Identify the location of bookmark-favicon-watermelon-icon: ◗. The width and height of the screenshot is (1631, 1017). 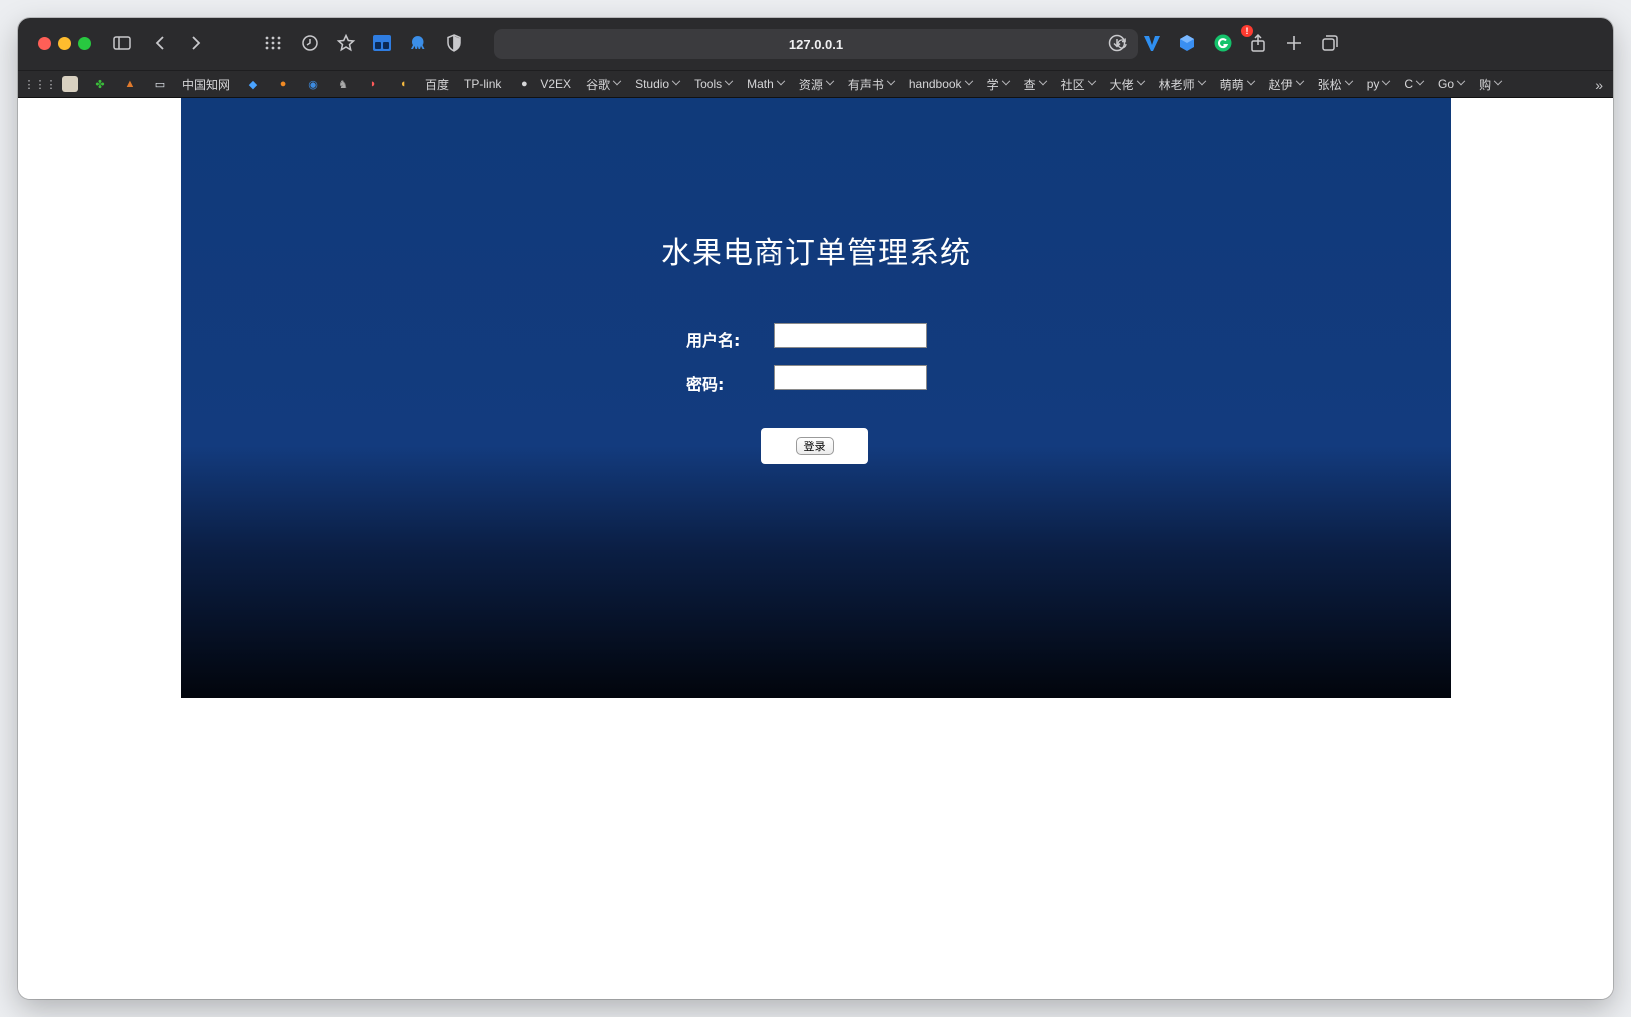
(373, 84).